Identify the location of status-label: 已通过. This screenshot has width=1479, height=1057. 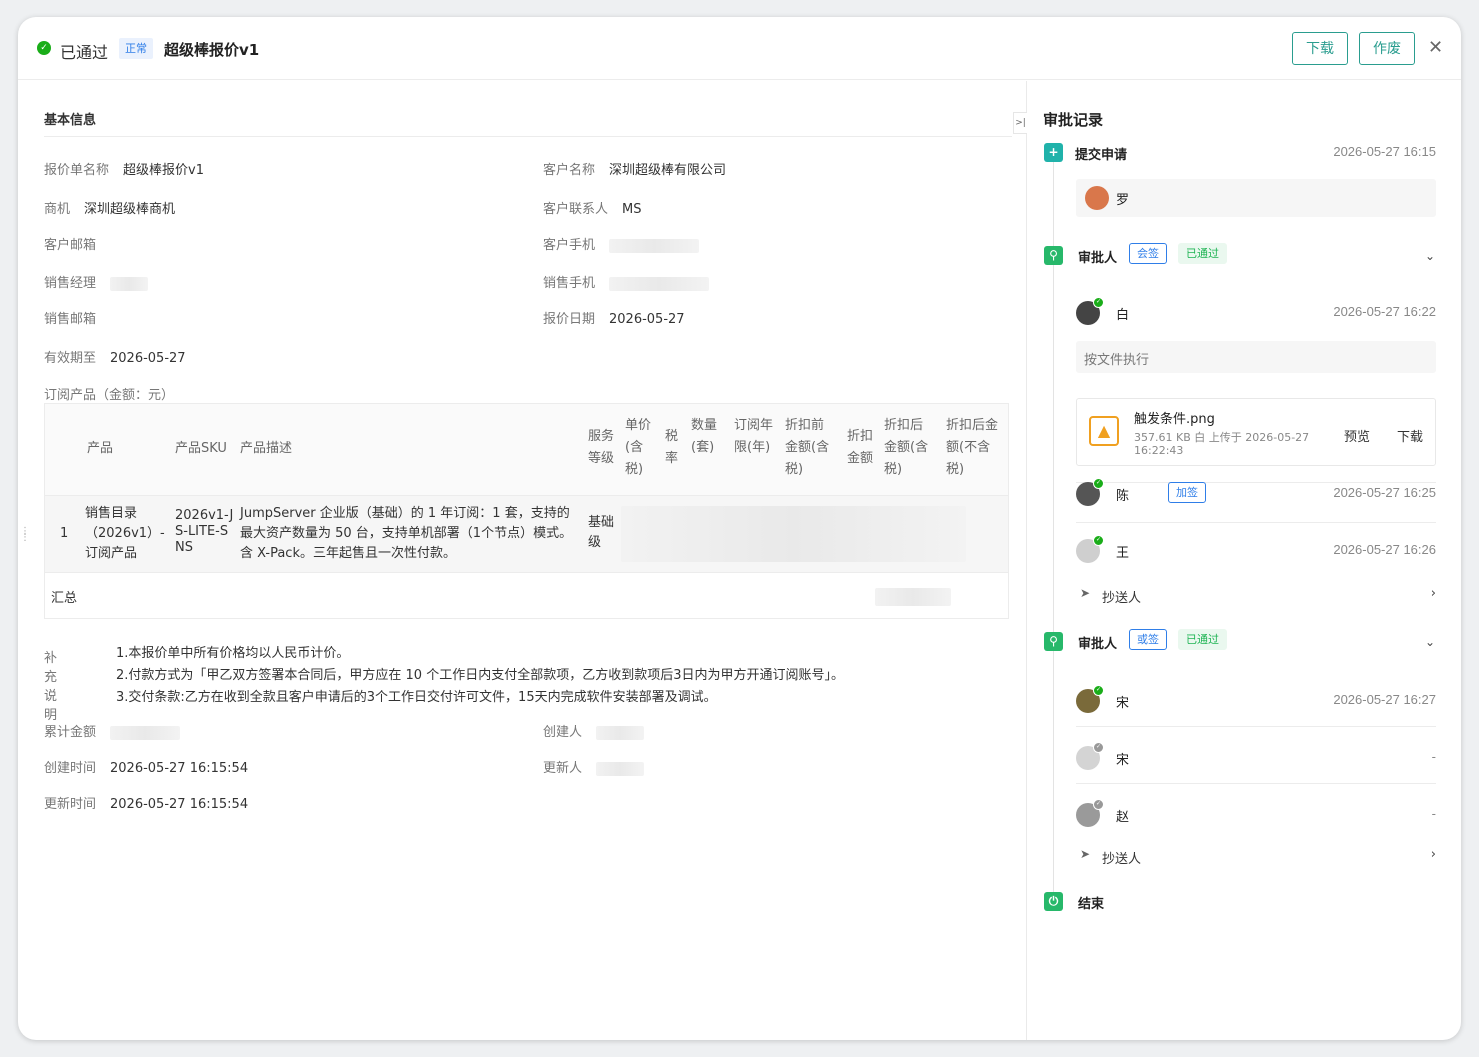
(84, 52).